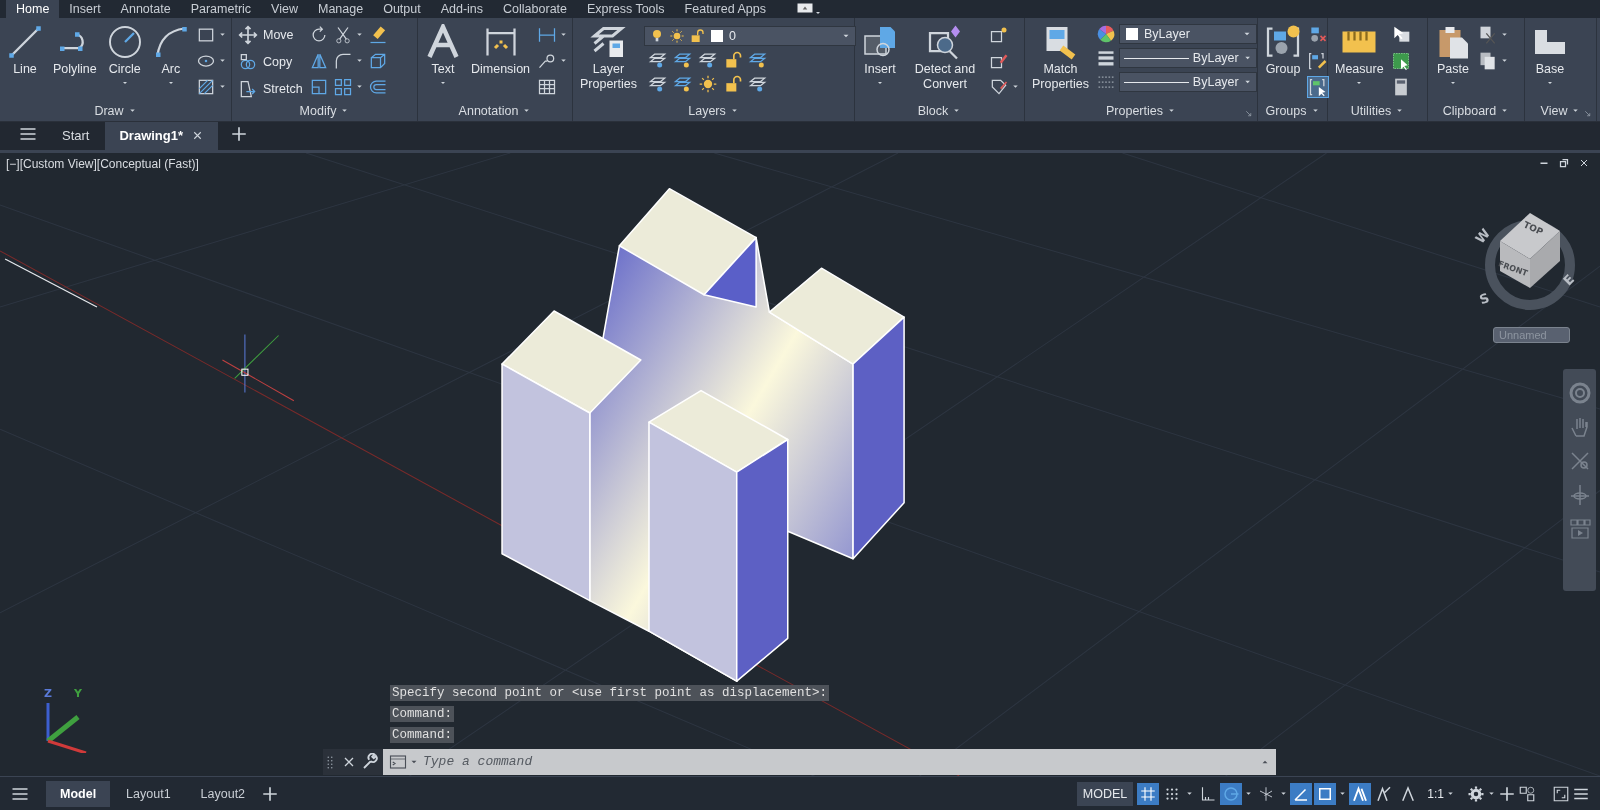  Describe the element at coordinates (1561, 793) in the screenshot. I see `fullscreen-icon` at that location.